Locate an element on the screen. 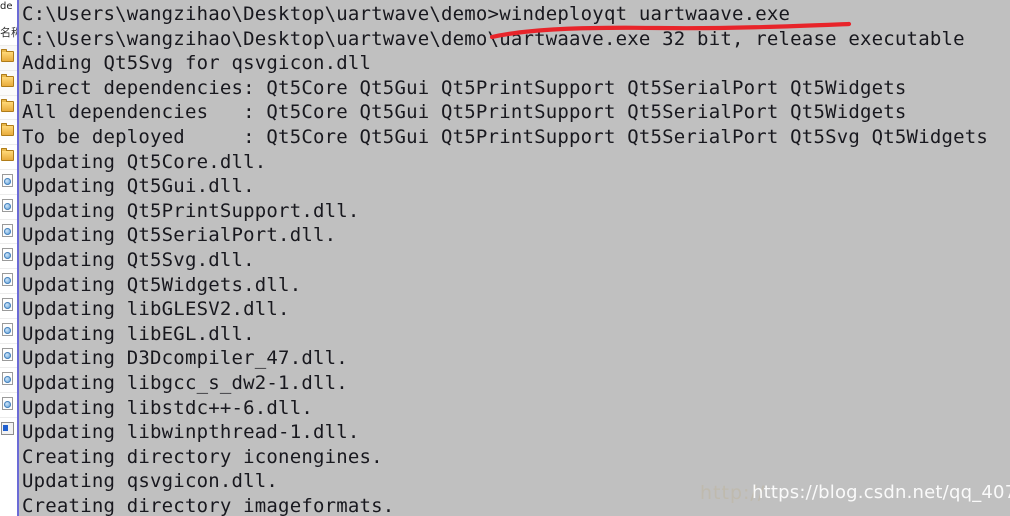 The height and width of the screenshot is (516, 1010). console-line: Updating Qt5Svg.dll. is located at coordinates (138, 259).